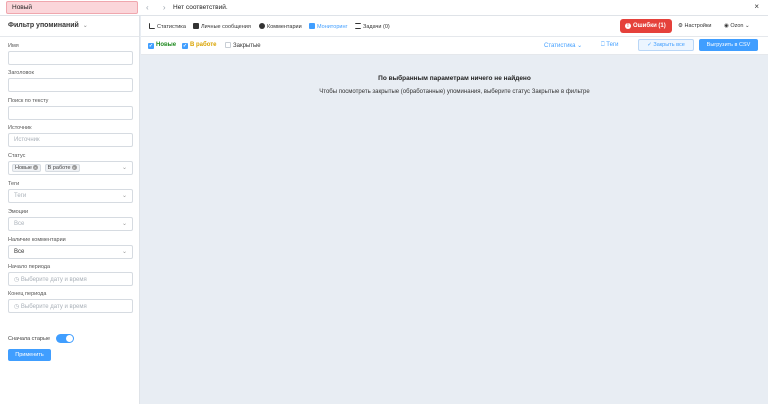 Image resolution: width=768 pixels, height=404 pixels. Describe the element at coordinates (228, 45) in the screenshot. I see `checkbox-empty-icon` at that location.